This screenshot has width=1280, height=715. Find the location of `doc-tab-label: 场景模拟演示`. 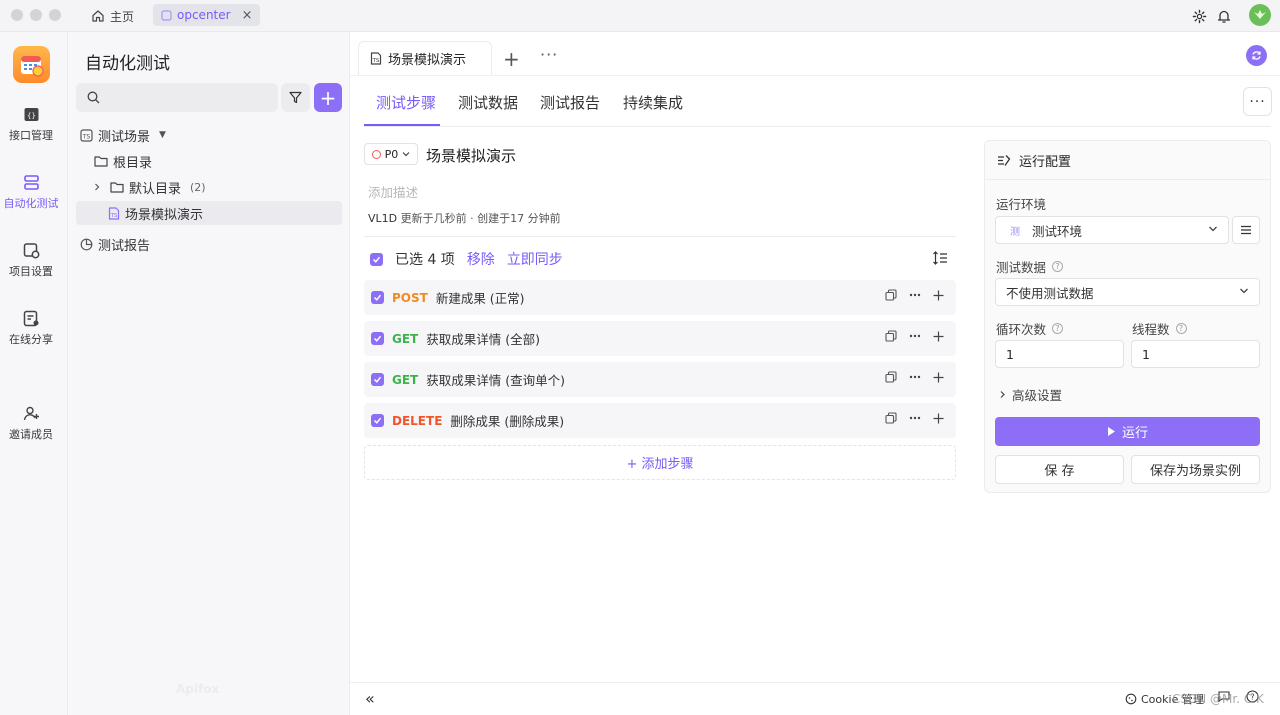

doc-tab-label: 场景模拟演示 is located at coordinates (427, 60).